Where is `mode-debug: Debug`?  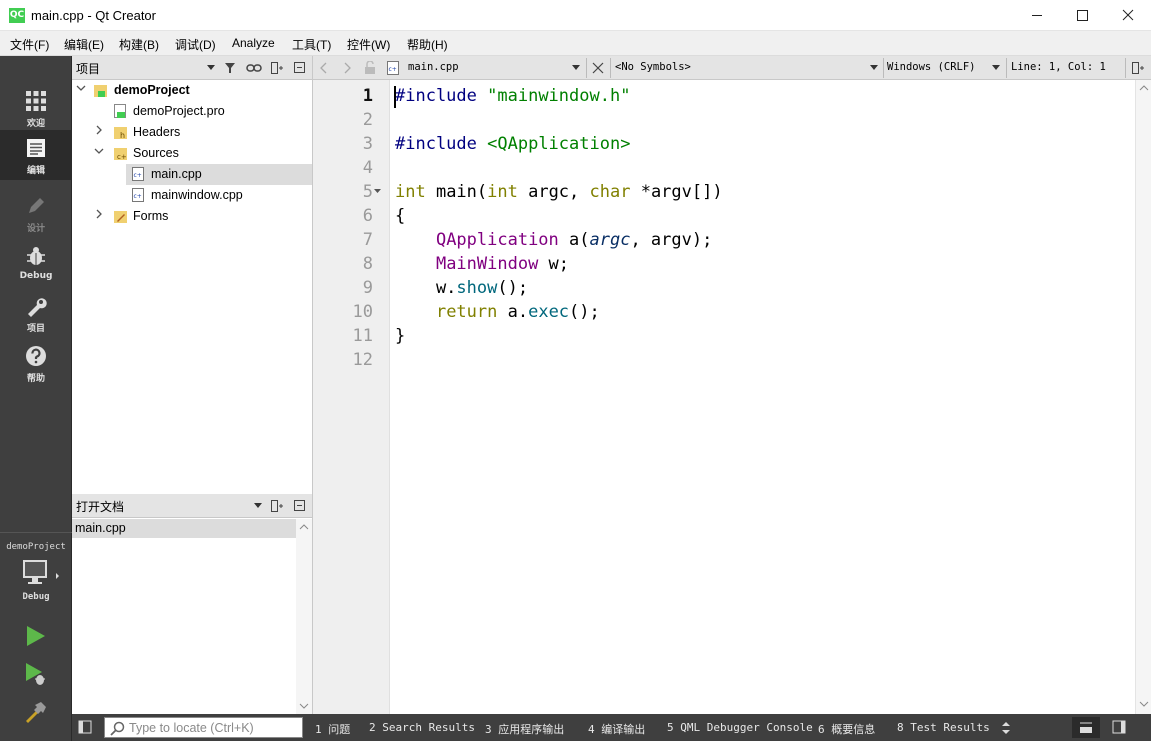 mode-debug: Debug is located at coordinates (36, 263).